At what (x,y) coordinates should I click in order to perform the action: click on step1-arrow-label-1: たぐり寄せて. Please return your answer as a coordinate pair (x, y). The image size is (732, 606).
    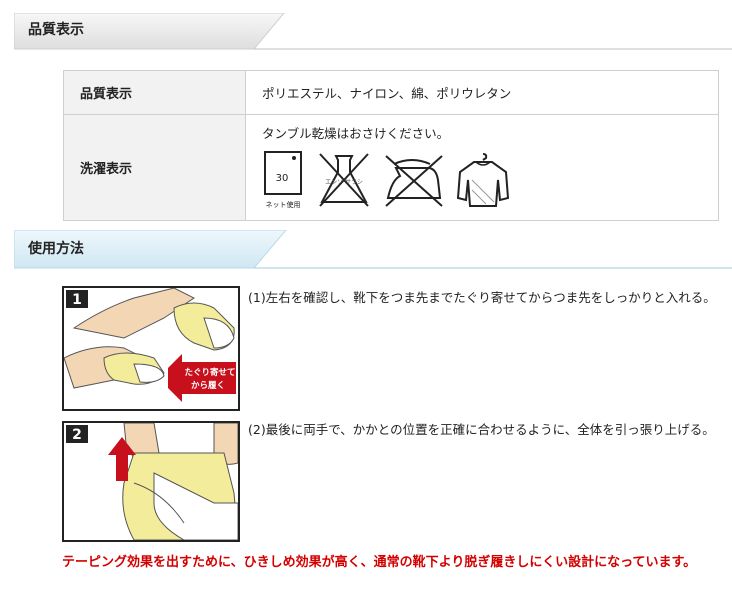
    Looking at the image, I should click on (209, 372).